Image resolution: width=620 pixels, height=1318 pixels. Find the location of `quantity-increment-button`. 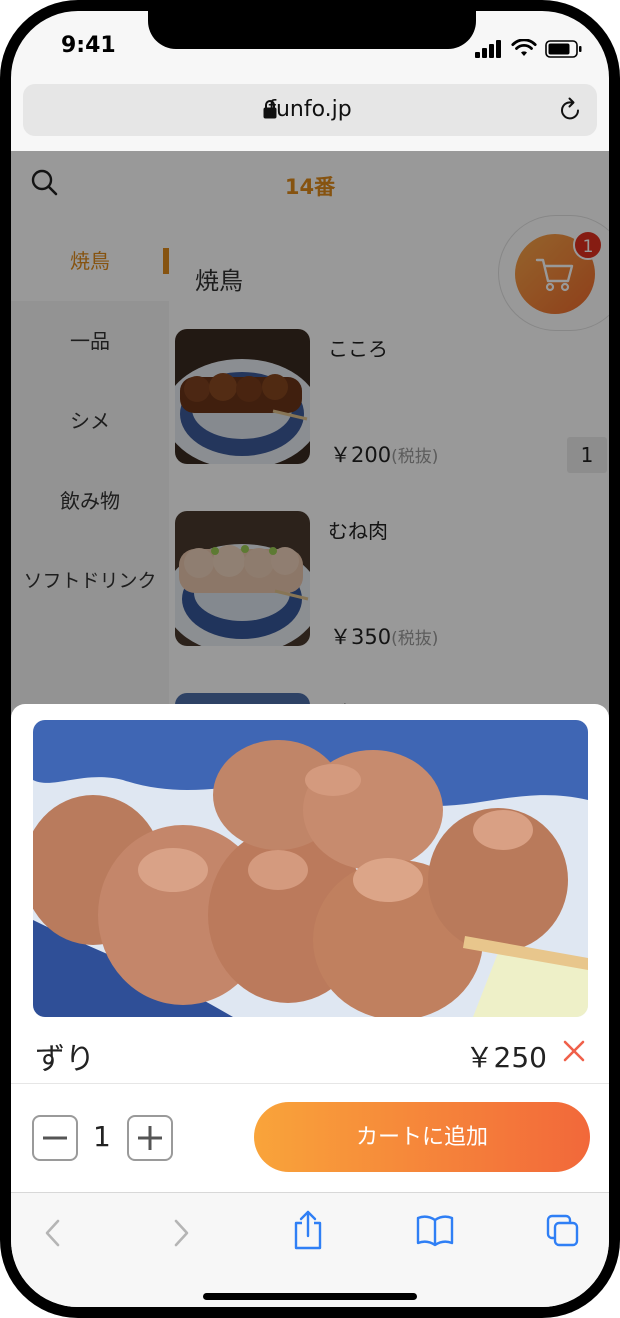

quantity-increment-button is located at coordinates (150, 1138).